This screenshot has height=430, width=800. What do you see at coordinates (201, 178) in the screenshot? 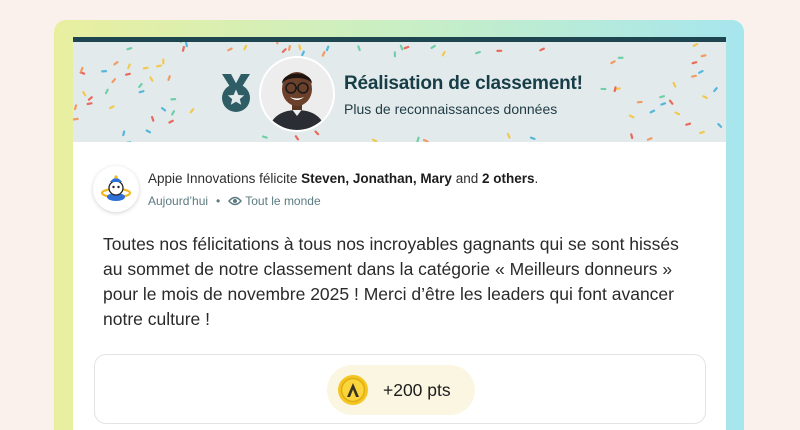
I see `company-name: Appie Innovations` at bounding box center [201, 178].